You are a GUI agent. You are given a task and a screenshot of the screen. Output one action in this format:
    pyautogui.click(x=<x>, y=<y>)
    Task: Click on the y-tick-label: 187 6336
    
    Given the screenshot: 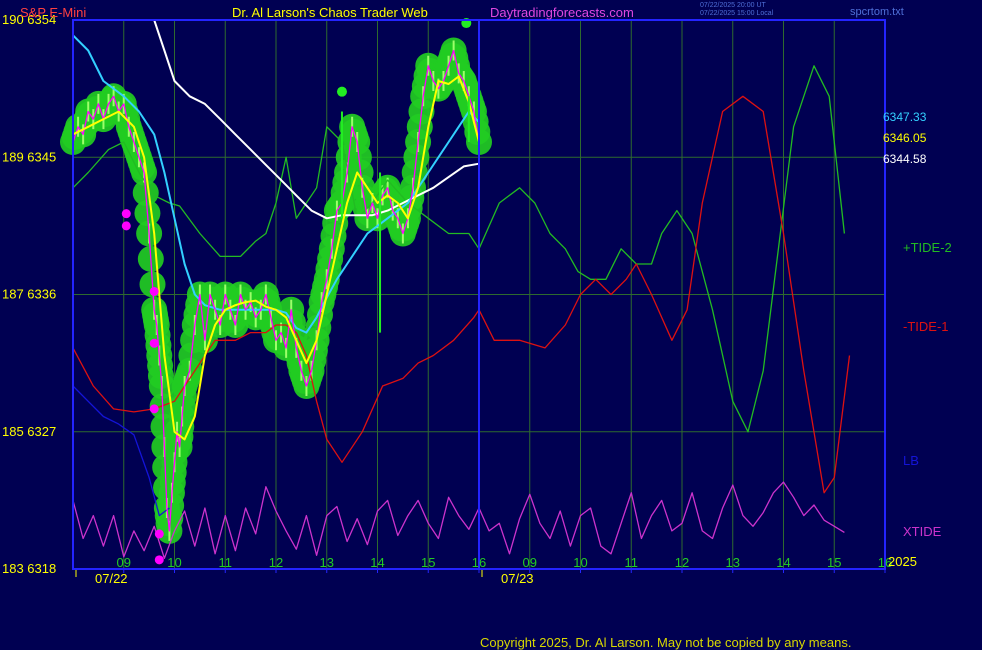 What is the action you would take?
    pyautogui.click(x=29, y=294)
    